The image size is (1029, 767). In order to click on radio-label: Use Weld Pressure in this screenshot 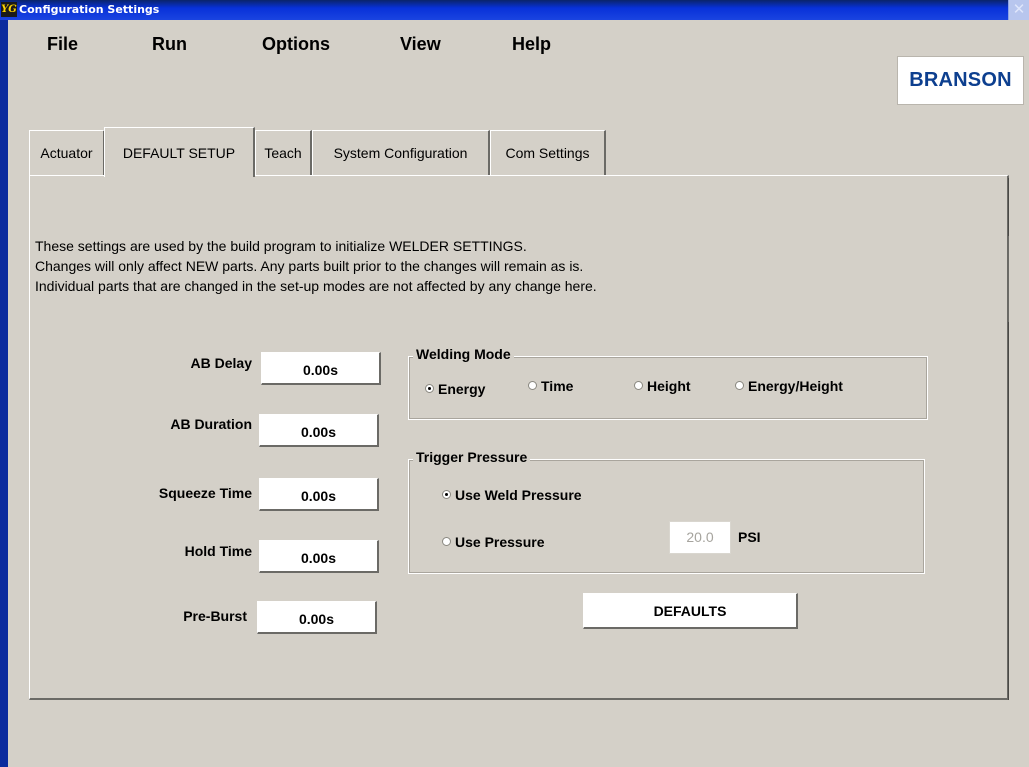, I will do `click(518, 495)`.